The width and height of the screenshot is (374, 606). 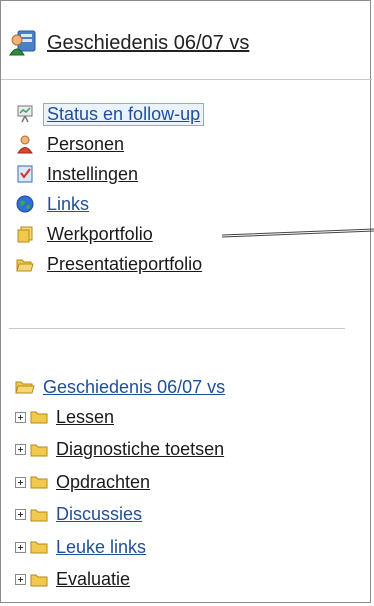 What do you see at coordinates (99, 514) in the screenshot?
I see `tree-label-discussies: Discussies` at bounding box center [99, 514].